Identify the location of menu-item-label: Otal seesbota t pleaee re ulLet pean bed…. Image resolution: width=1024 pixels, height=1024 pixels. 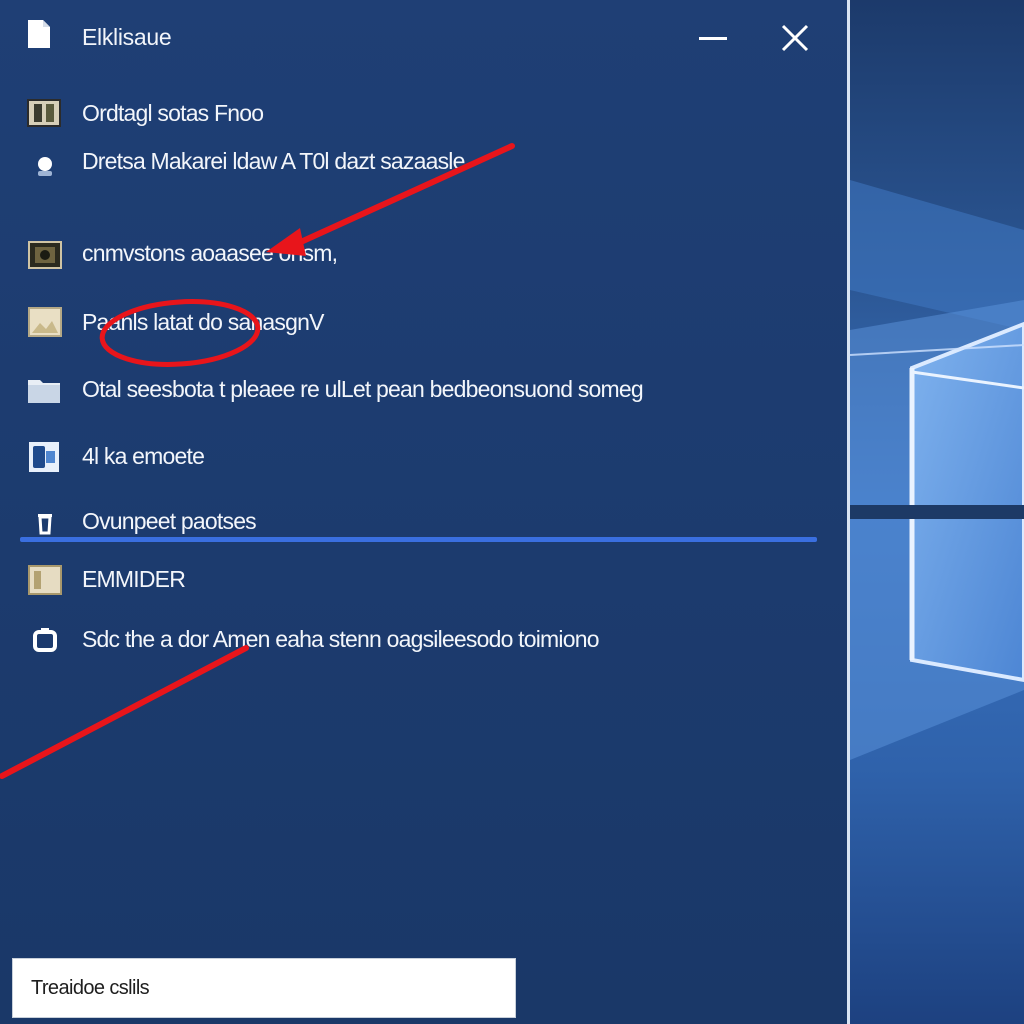
(363, 389).